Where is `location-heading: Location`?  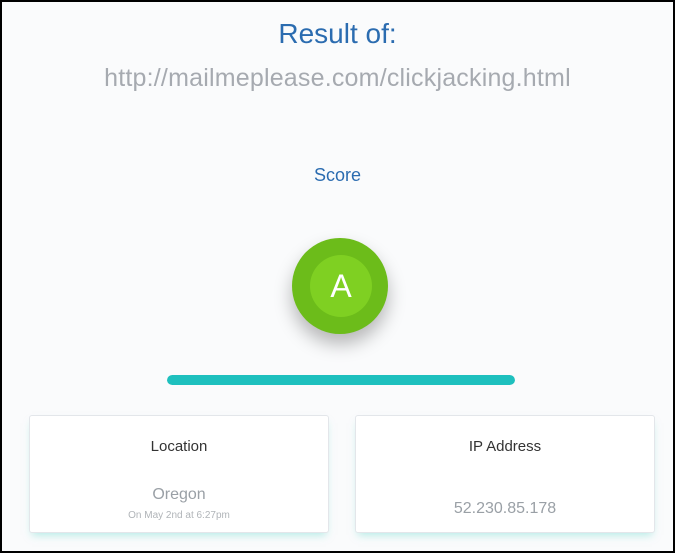
location-heading: Location is located at coordinates (179, 446).